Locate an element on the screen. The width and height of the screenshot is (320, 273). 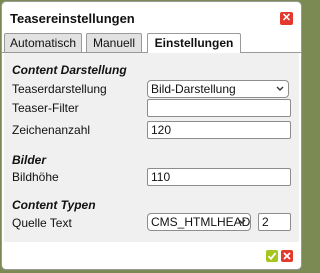
dialog-footer is located at coordinates (151, 255).